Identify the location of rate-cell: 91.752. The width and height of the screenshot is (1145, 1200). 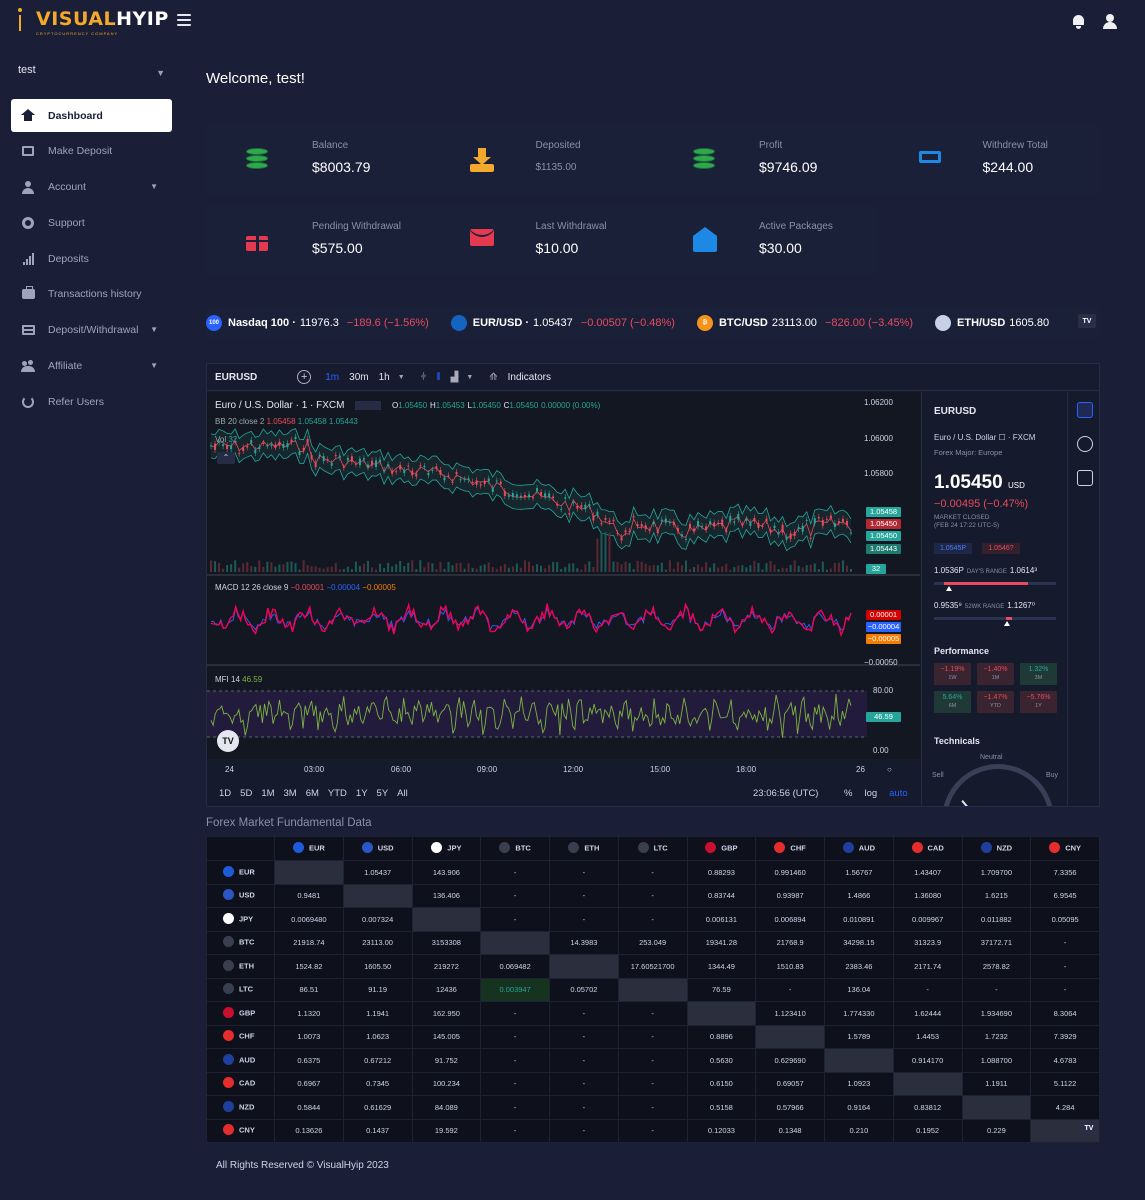
(446, 1060).